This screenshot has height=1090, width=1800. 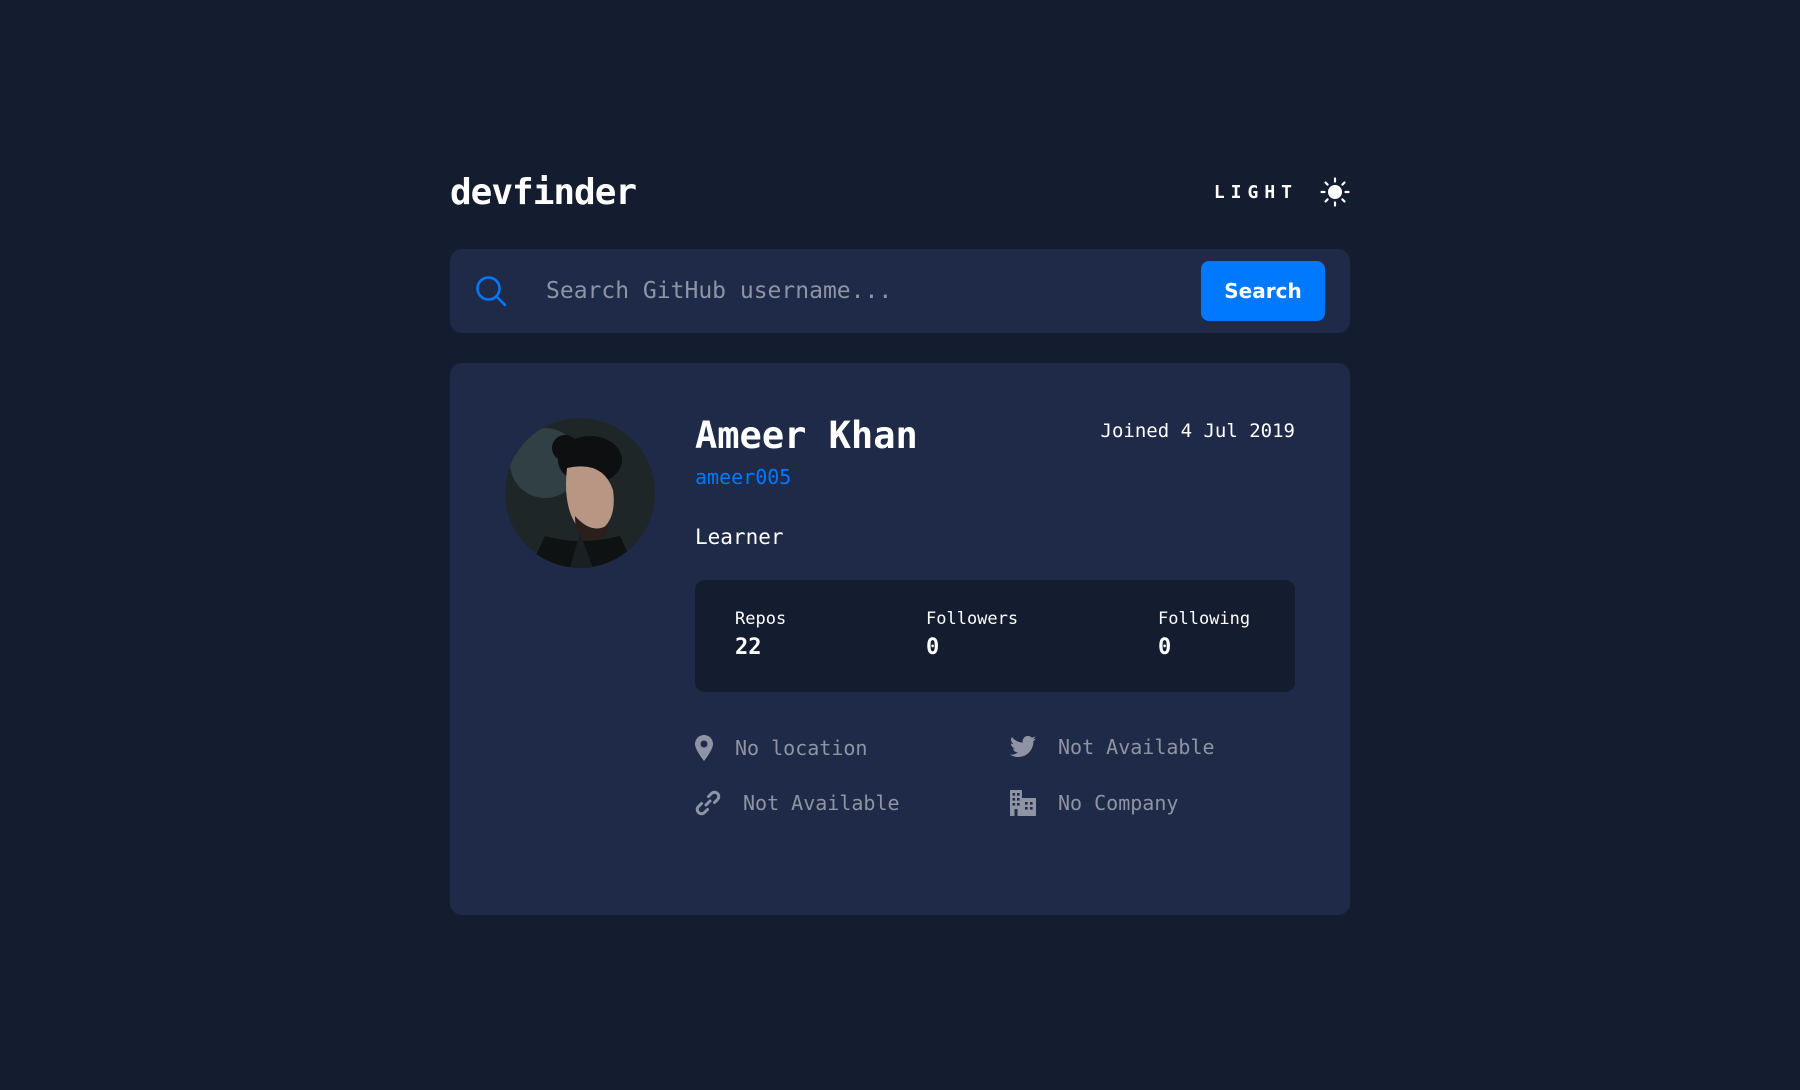 What do you see at coordinates (821, 803) in the screenshot?
I see `blog-text: Not Available` at bounding box center [821, 803].